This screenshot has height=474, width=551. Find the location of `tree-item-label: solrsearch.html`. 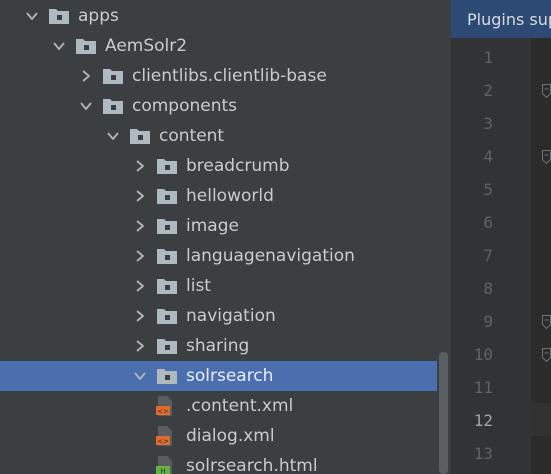

tree-item-label: solrsearch.html is located at coordinates (252, 465).